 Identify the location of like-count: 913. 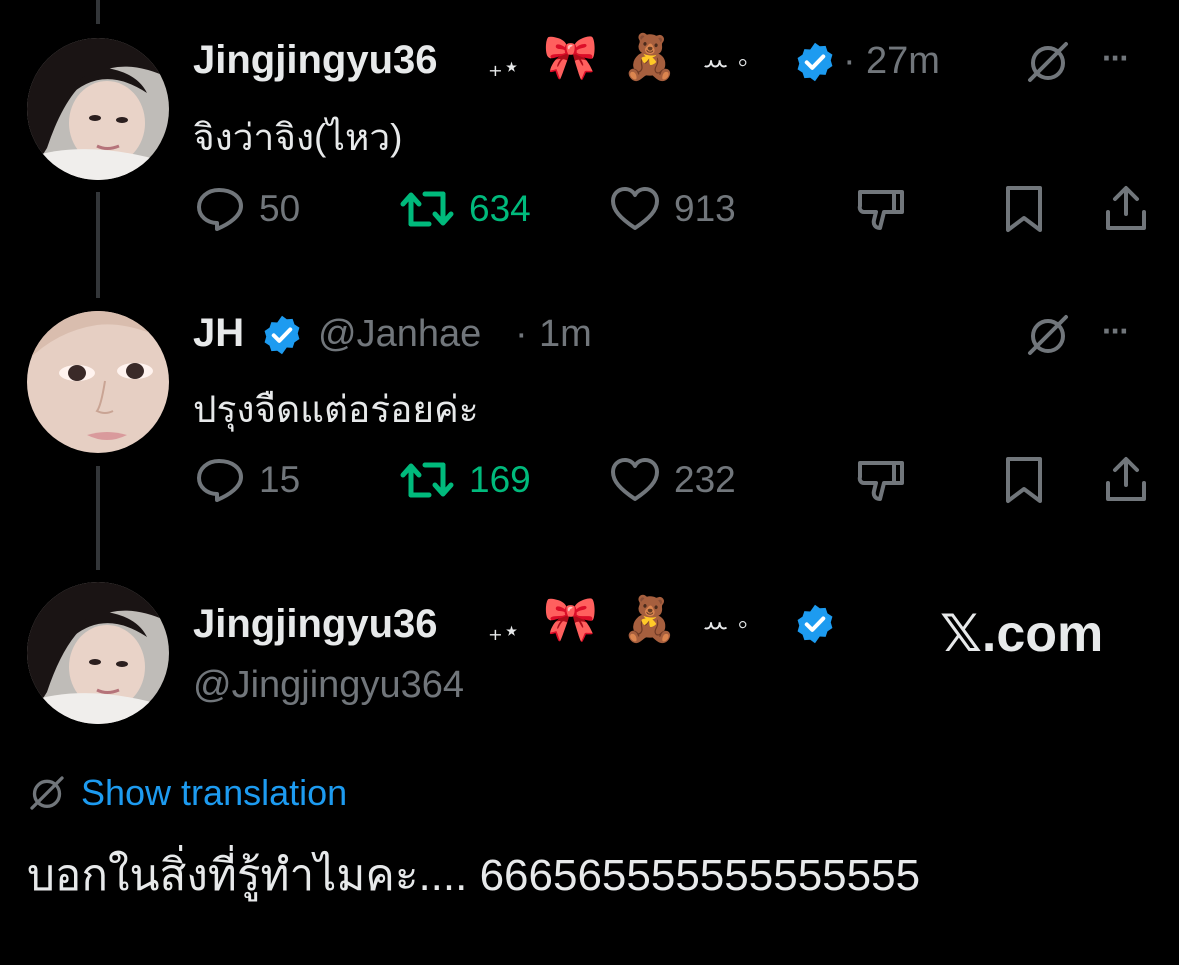
(705, 208).